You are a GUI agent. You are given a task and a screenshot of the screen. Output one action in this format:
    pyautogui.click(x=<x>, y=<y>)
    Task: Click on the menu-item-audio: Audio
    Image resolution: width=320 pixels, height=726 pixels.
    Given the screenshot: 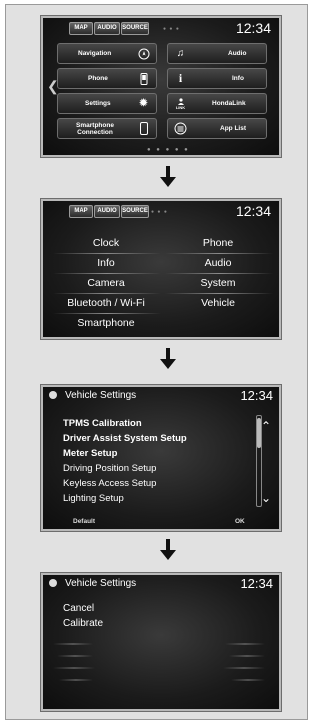 What is the action you would take?
    pyautogui.click(x=218, y=263)
    